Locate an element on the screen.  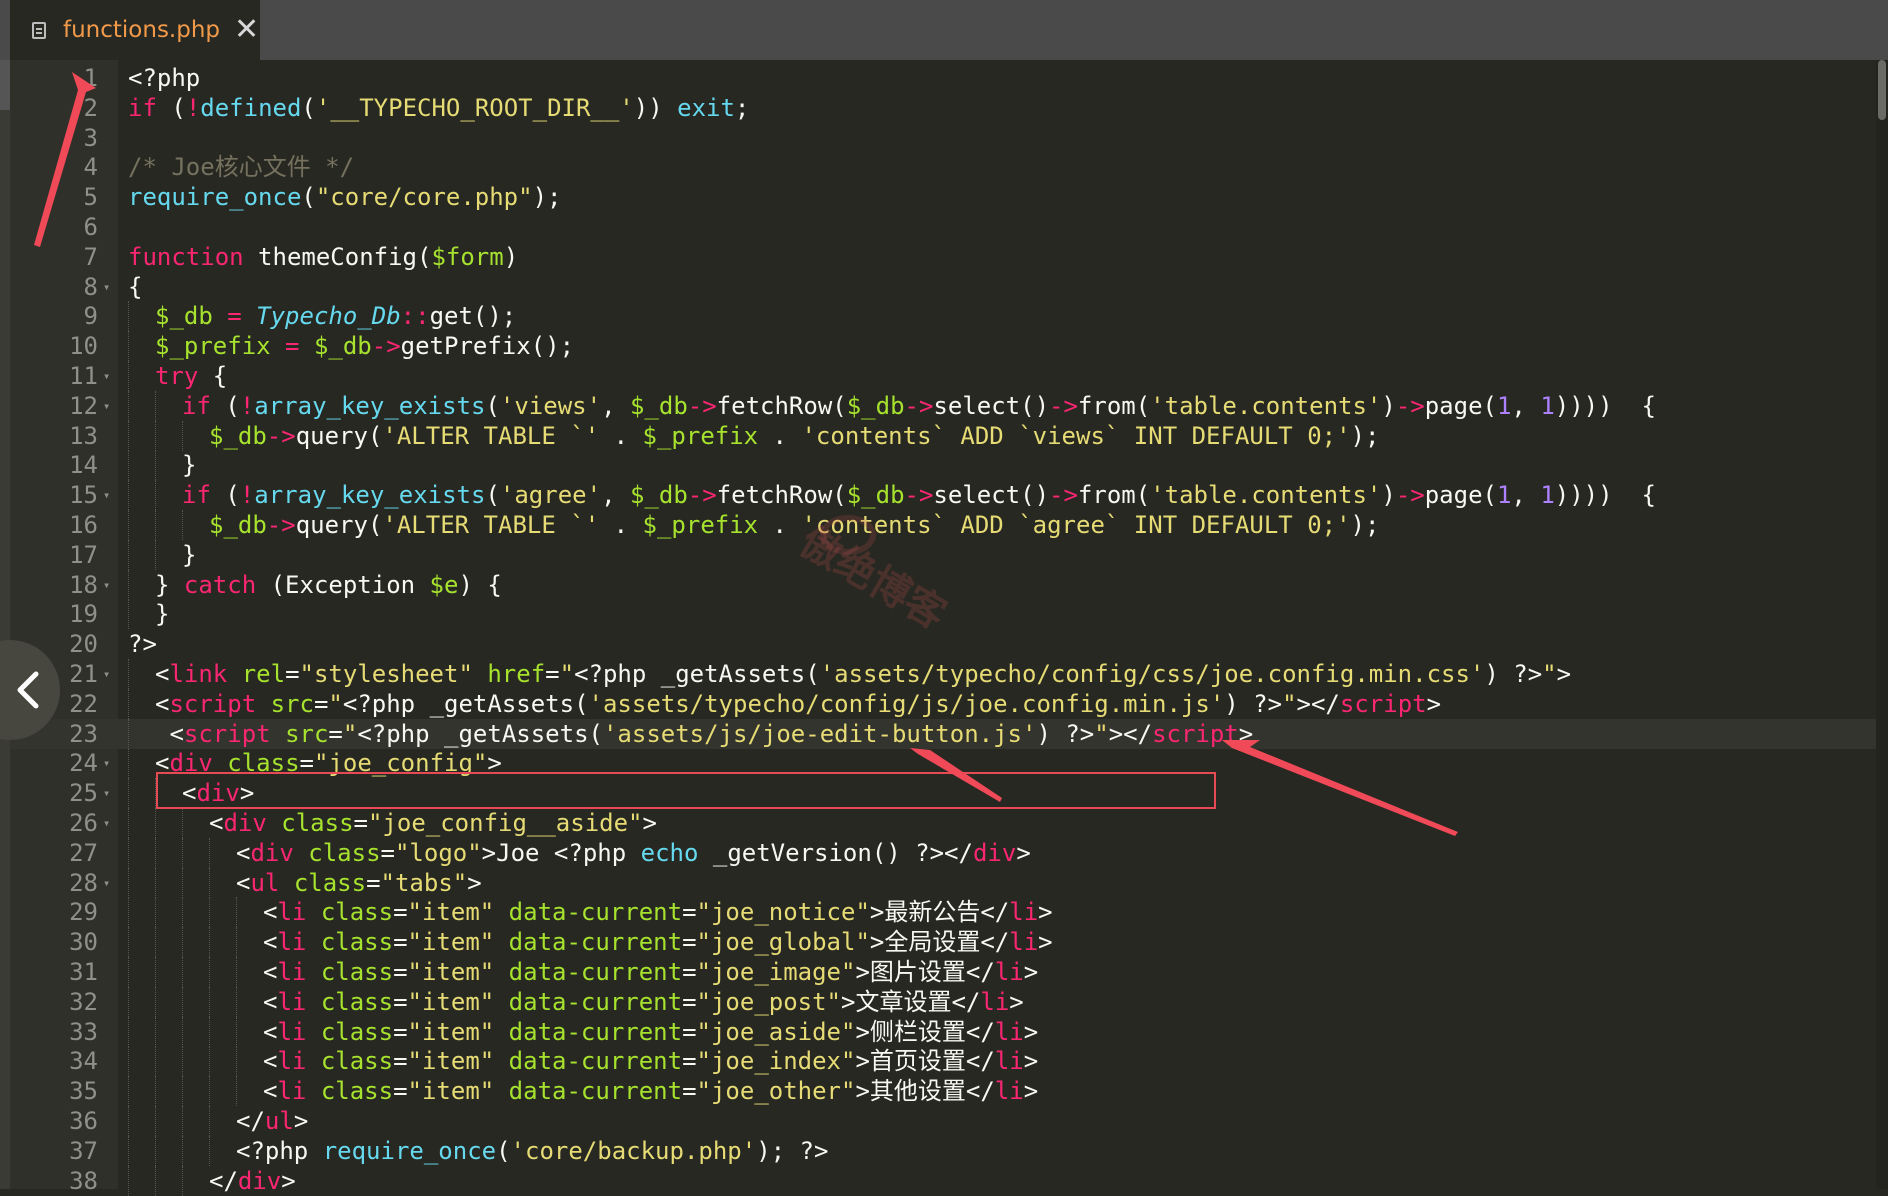
line-number: 29 is located at coordinates (83, 912).